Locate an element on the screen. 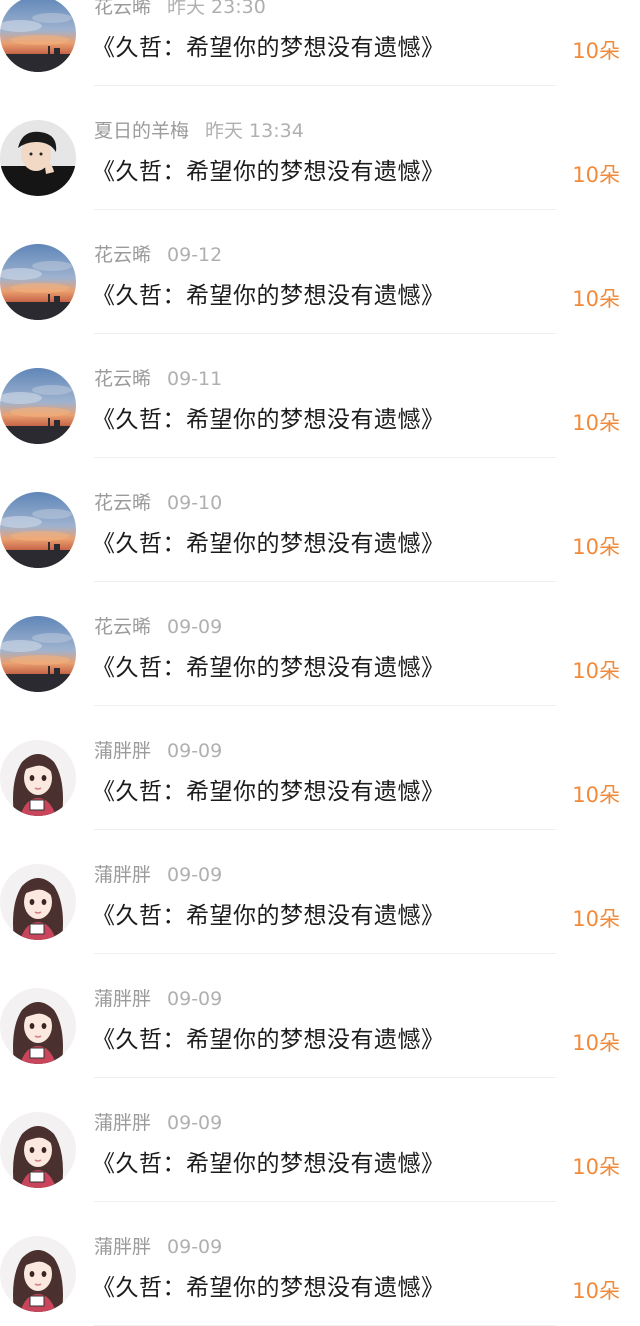  record-meta: 花云晞 昨天 23:30 is located at coordinates (180, 9).